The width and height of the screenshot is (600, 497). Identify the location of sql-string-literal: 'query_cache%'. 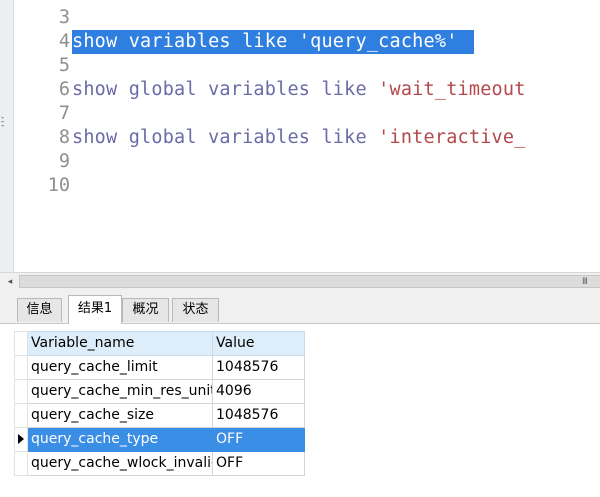
(378, 41).